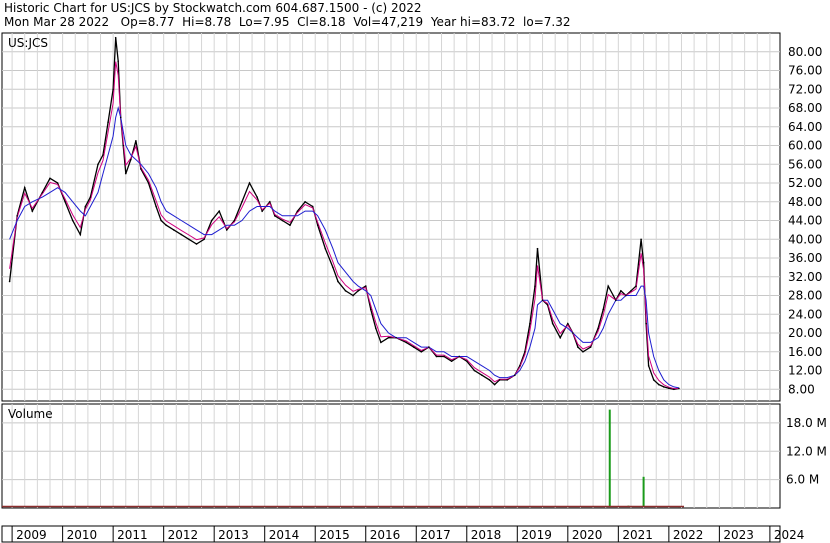  What do you see at coordinates (806, 423) in the screenshot?
I see `volume-tick-label: 18.0 M` at bounding box center [806, 423].